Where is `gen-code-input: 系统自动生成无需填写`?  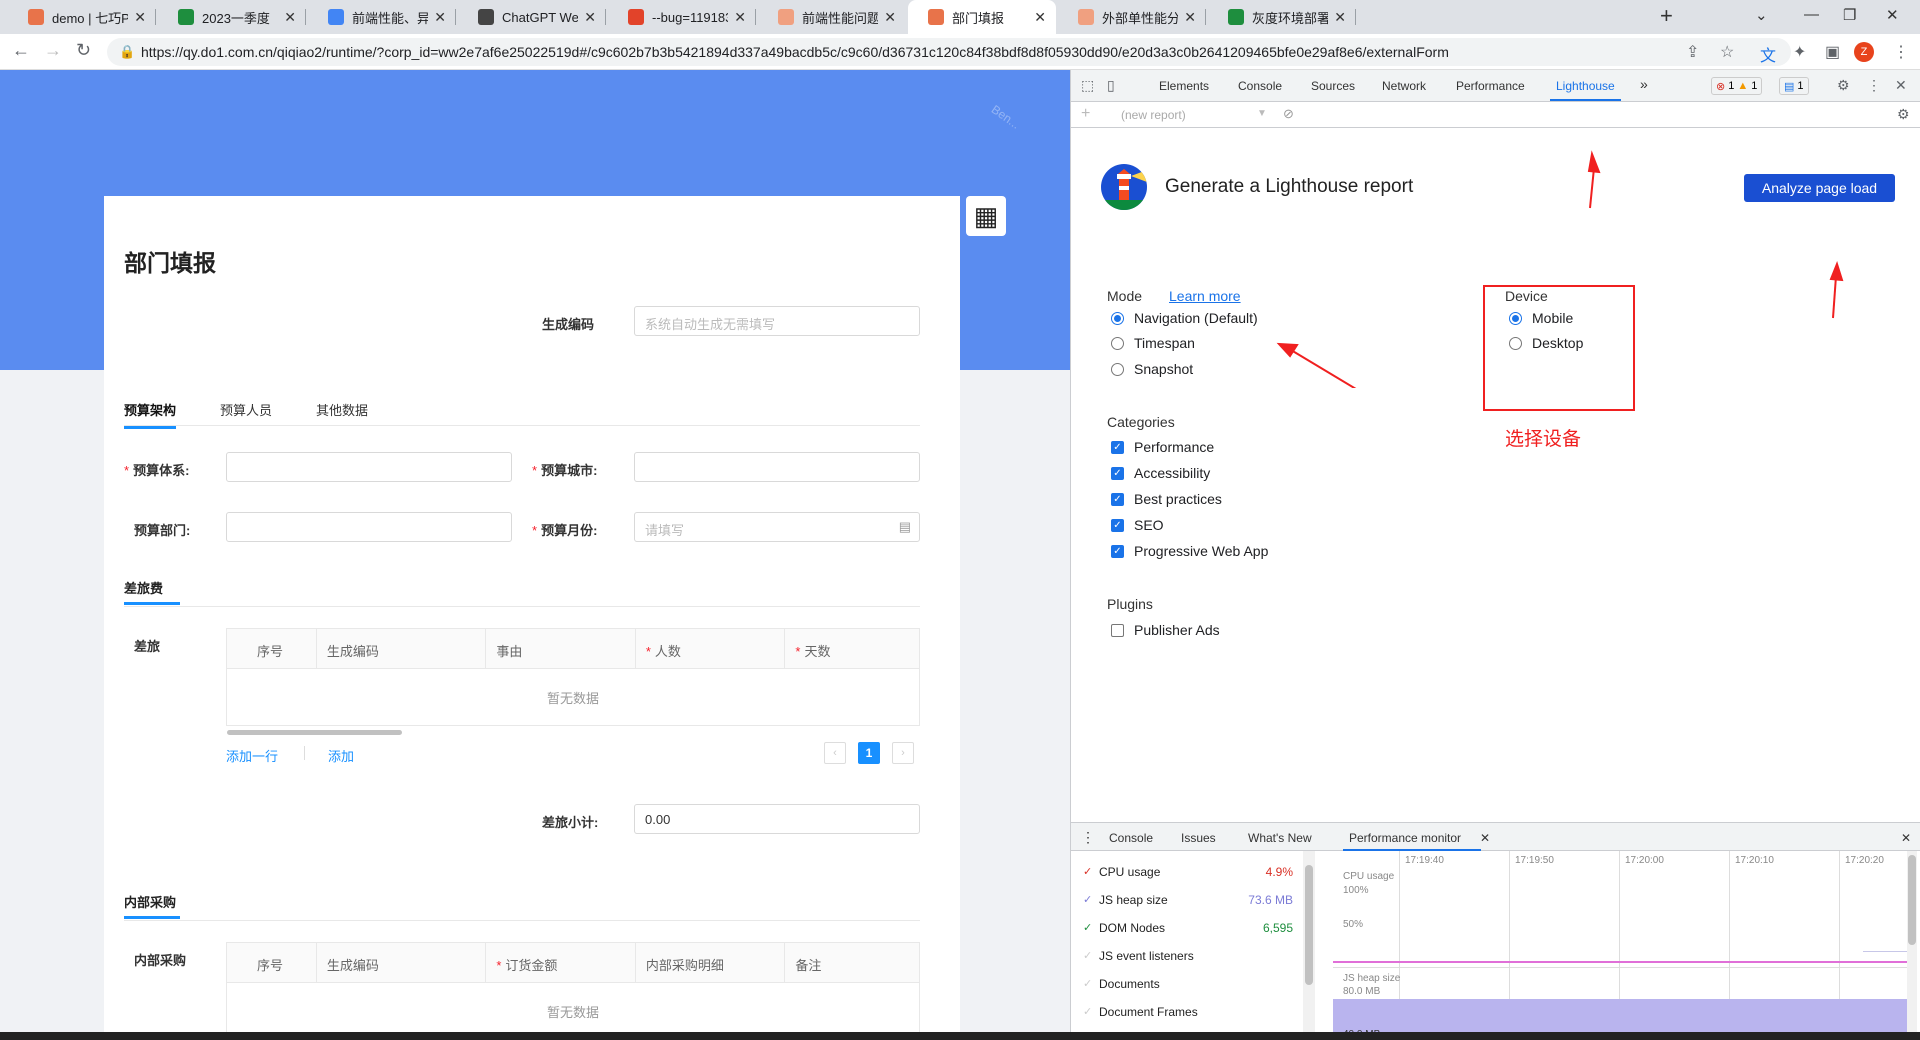
gen-code-input: 系统自动生成无需填写 is located at coordinates (777, 321).